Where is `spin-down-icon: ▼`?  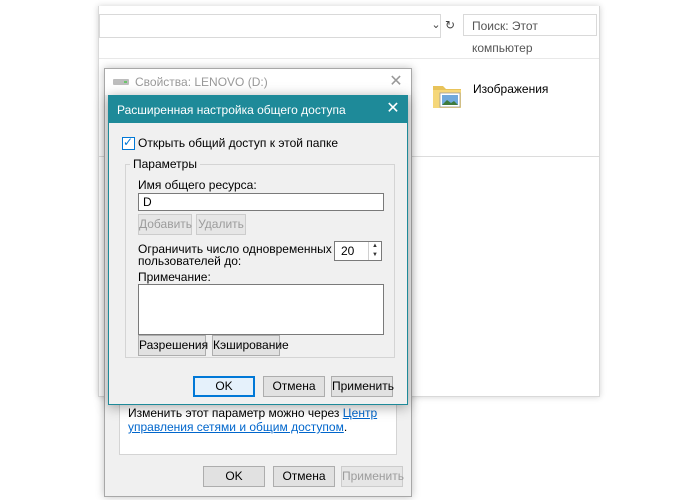 spin-down-icon: ▼ is located at coordinates (375, 255).